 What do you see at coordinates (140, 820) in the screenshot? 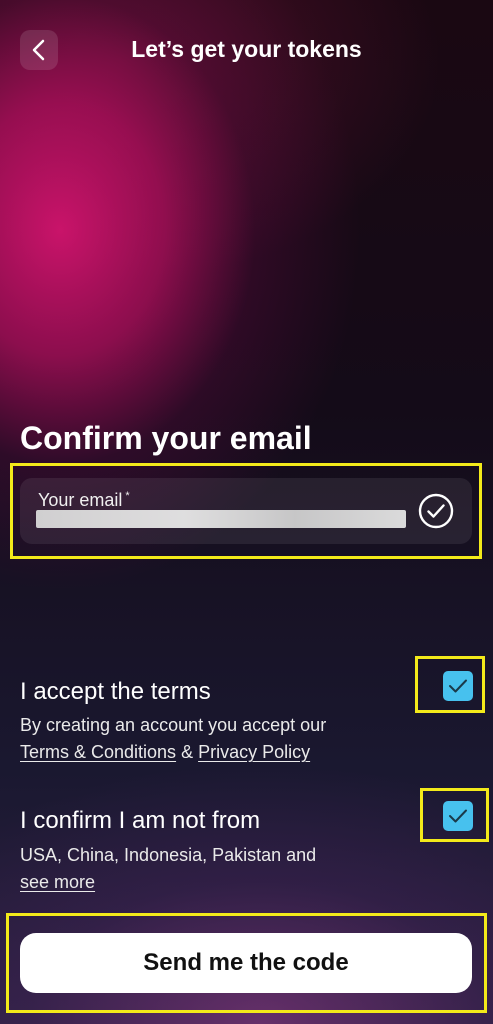
I see `residency-label: I confirm I am not from` at bounding box center [140, 820].